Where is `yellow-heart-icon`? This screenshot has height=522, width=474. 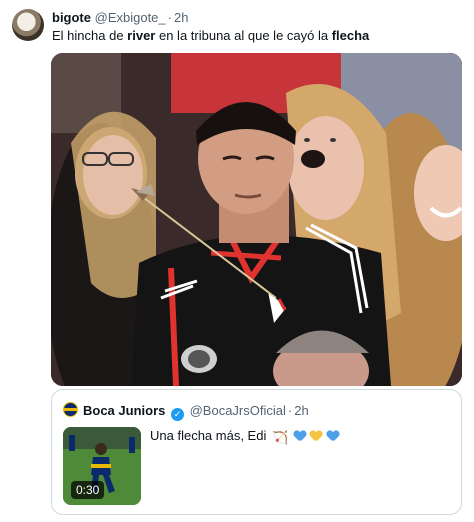 yellow-heart-icon is located at coordinates (316, 436).